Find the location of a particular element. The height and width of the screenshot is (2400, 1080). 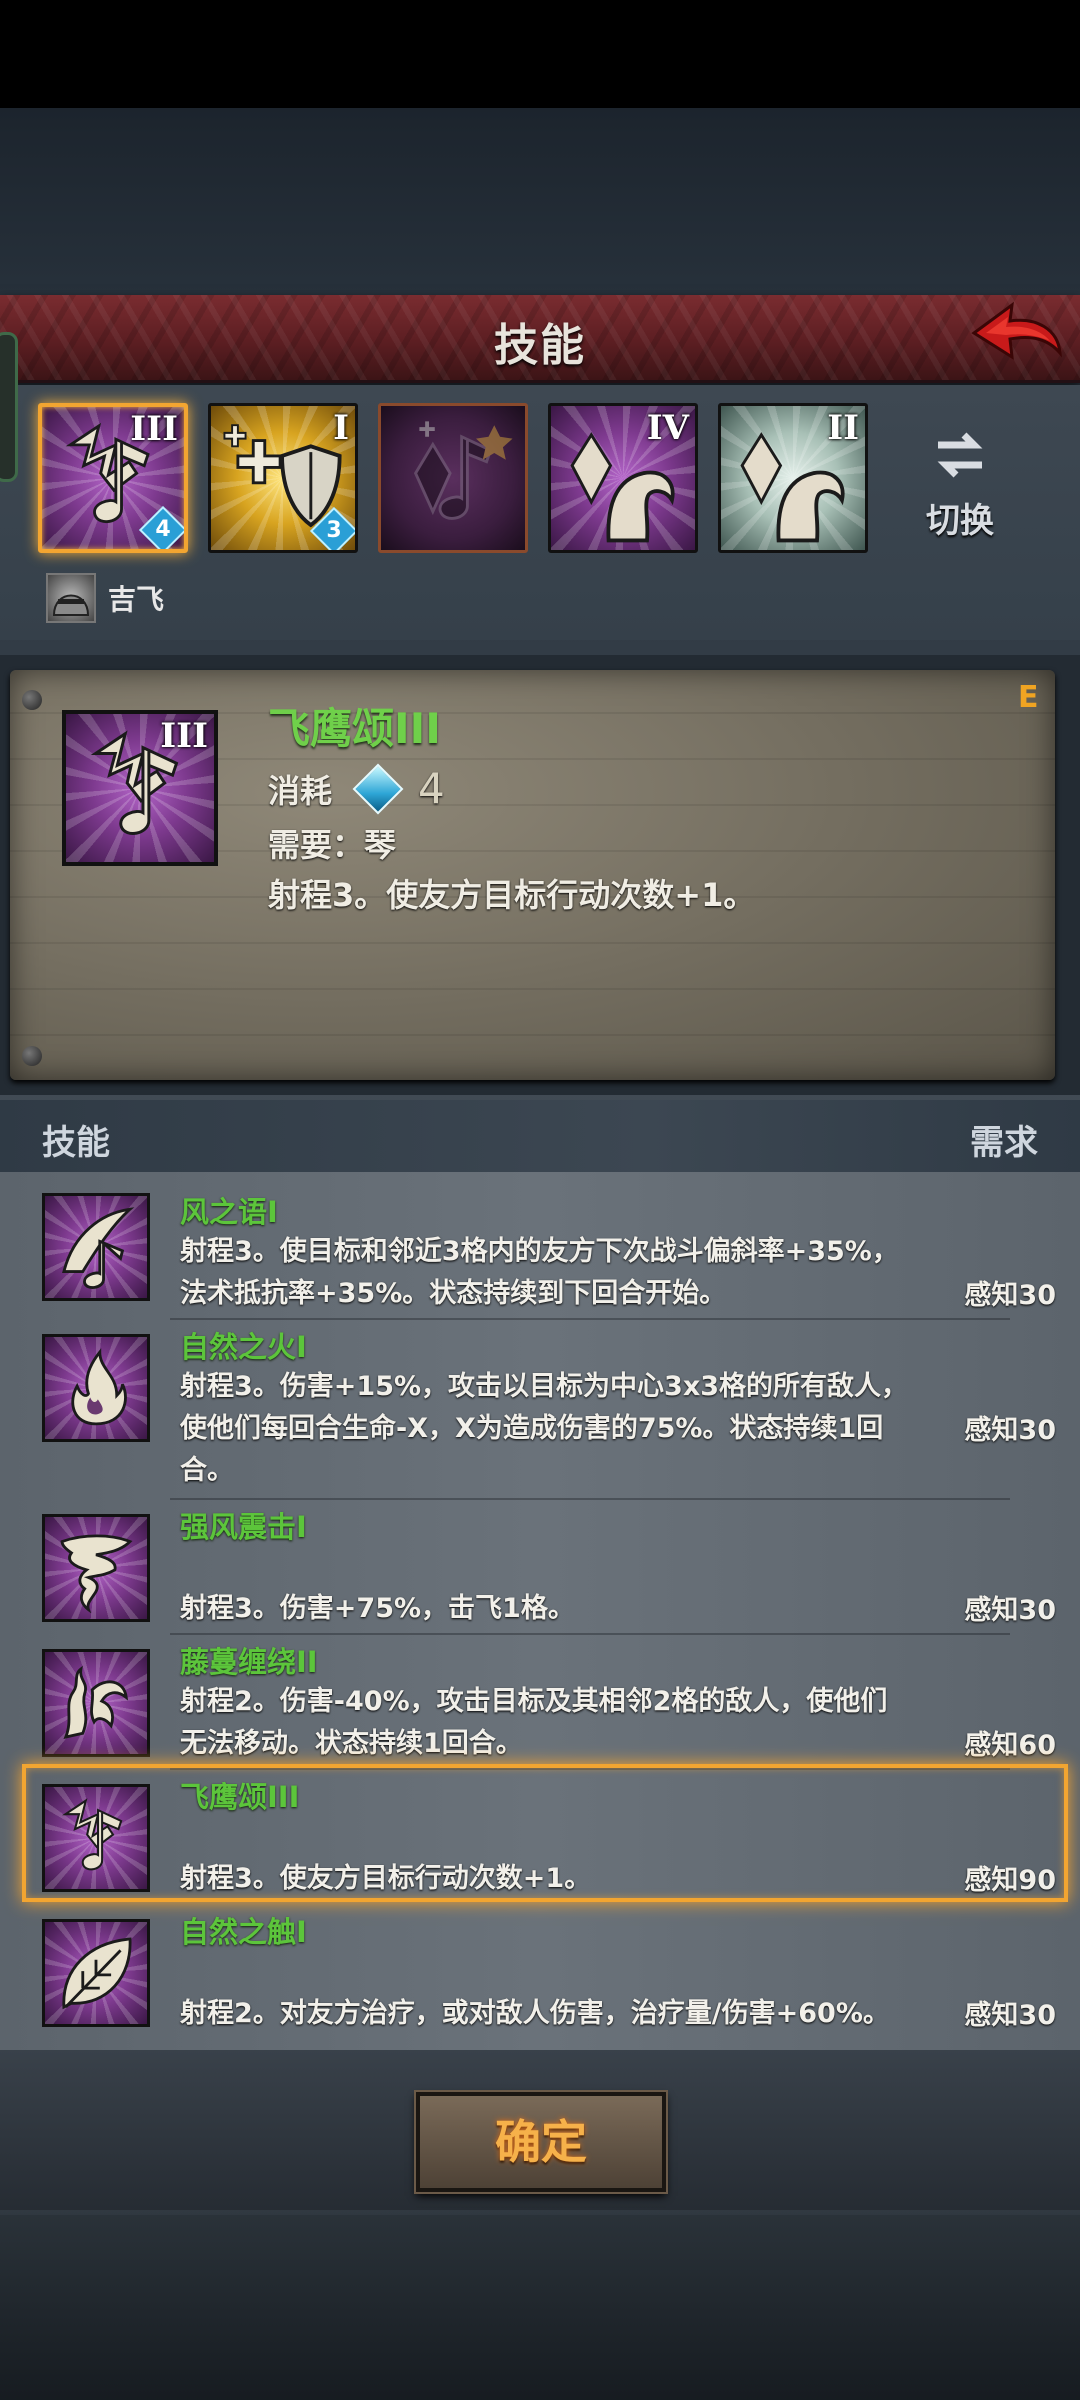

confirm-button: 确定 is located at coordinates (541, 2142).